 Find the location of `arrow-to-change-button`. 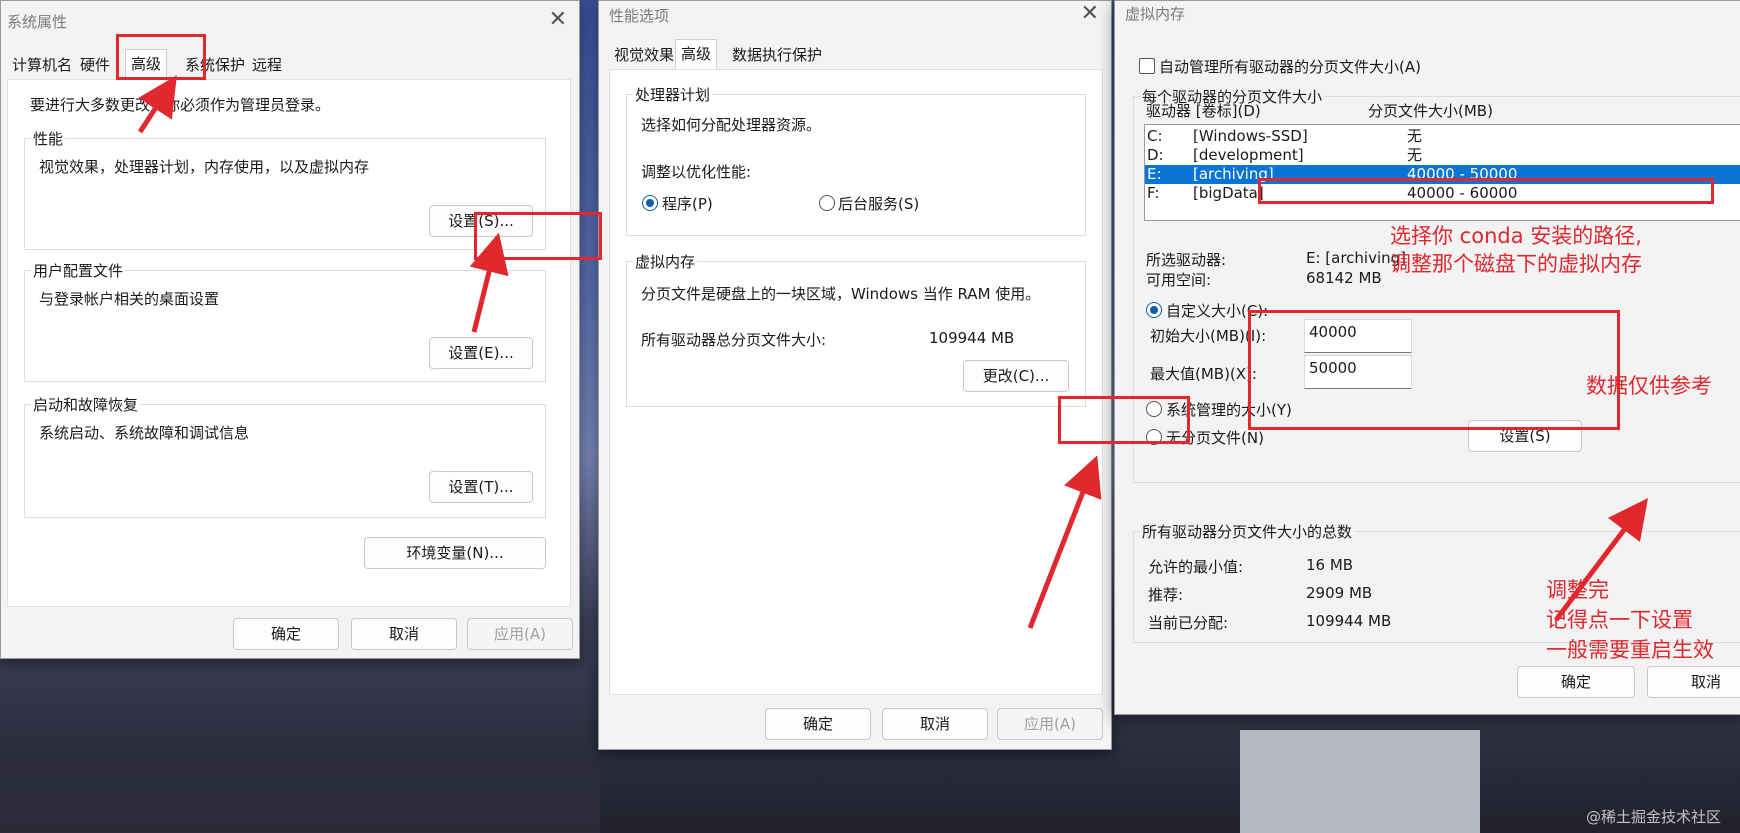

arrow-to-change-button is located at coordinates (1064, 542).